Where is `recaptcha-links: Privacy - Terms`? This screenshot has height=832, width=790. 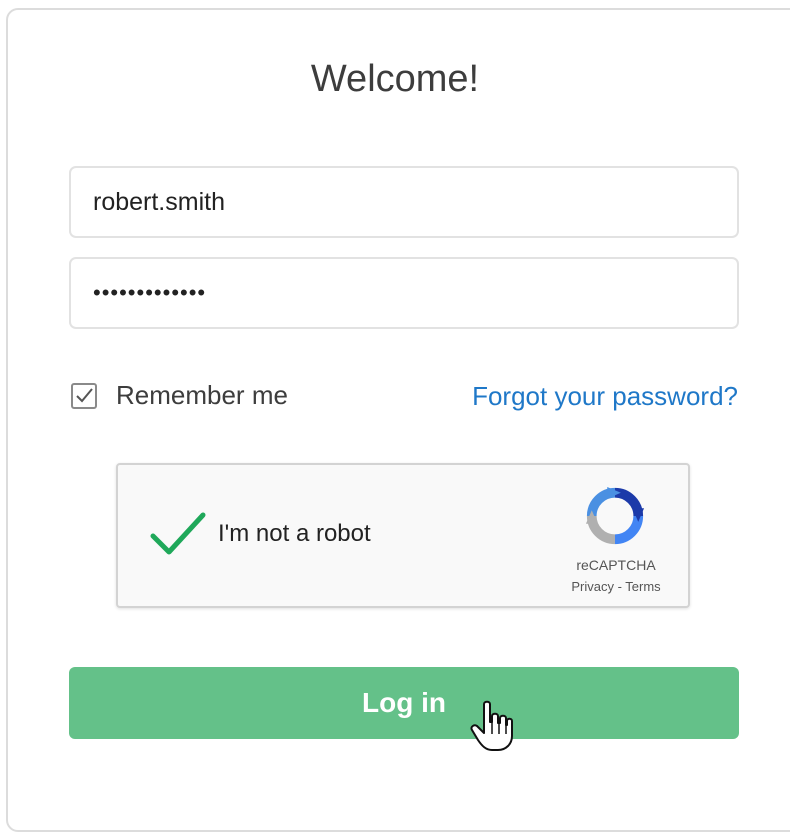 recaptcha-links: Privacy - Terms is located at coordinates (616, 586).